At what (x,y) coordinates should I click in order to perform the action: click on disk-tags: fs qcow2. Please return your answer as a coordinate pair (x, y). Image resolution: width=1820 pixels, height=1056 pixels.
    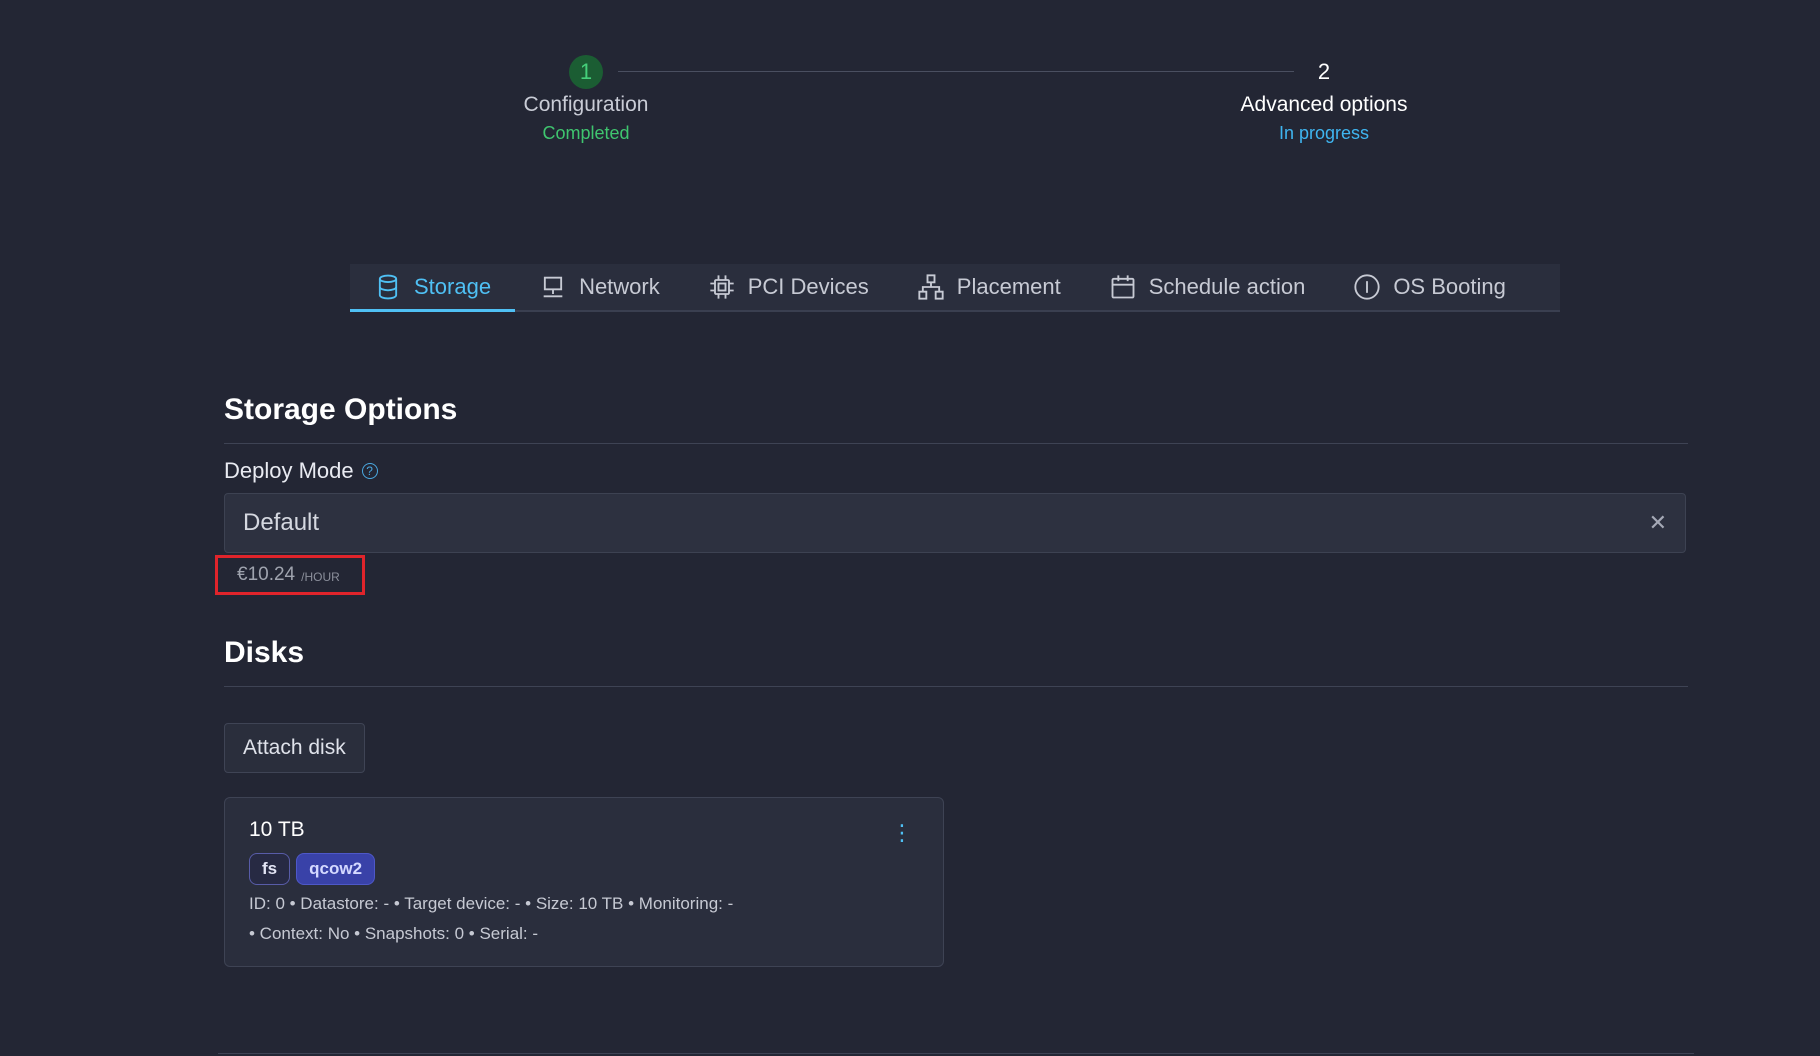
    Looking at the image, I should click on (312, 869).